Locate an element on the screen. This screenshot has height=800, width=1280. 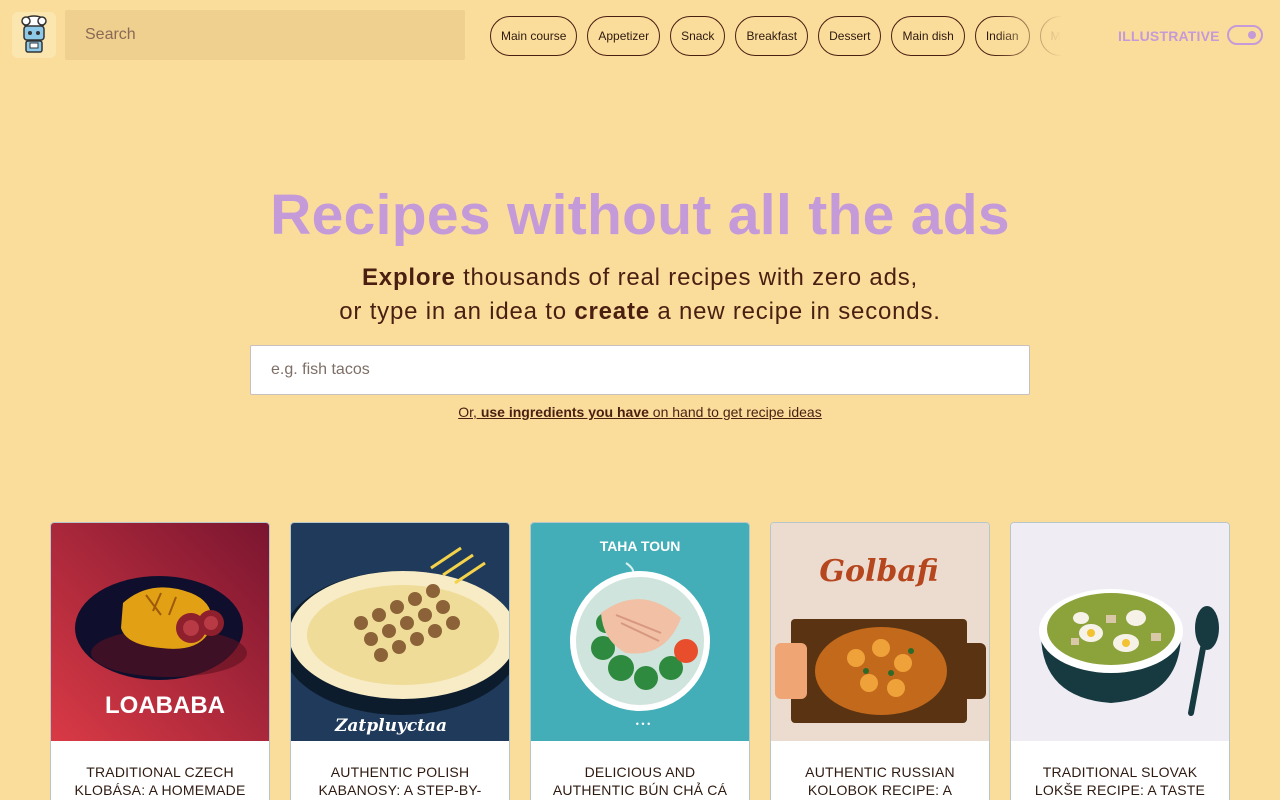
recipe-image-text-loababa: LOABABA is located at coordinates (165, 705).